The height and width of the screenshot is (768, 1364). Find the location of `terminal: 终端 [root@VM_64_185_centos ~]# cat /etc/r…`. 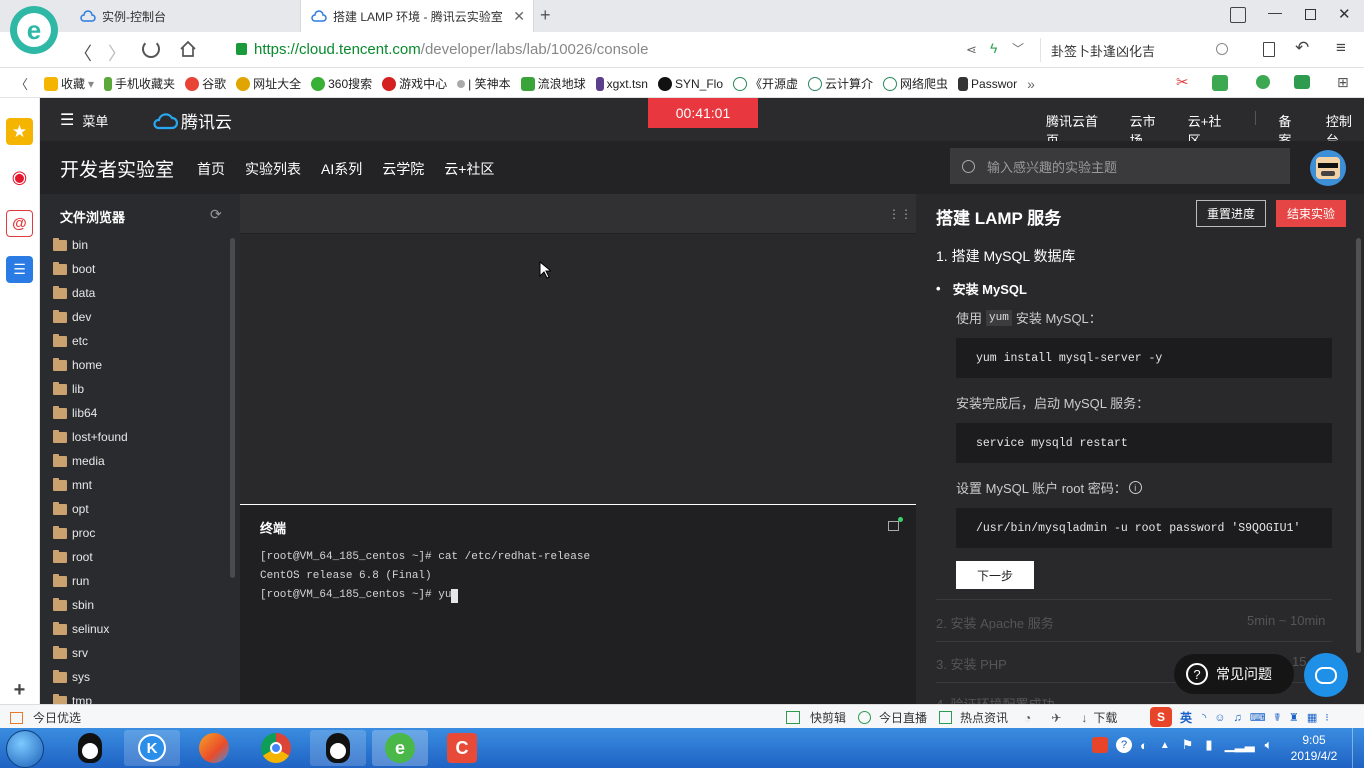

terminal: 终端 [root@VM_64_185_centos ~]# cat /etc/r… is located at coordinates (578, 604).